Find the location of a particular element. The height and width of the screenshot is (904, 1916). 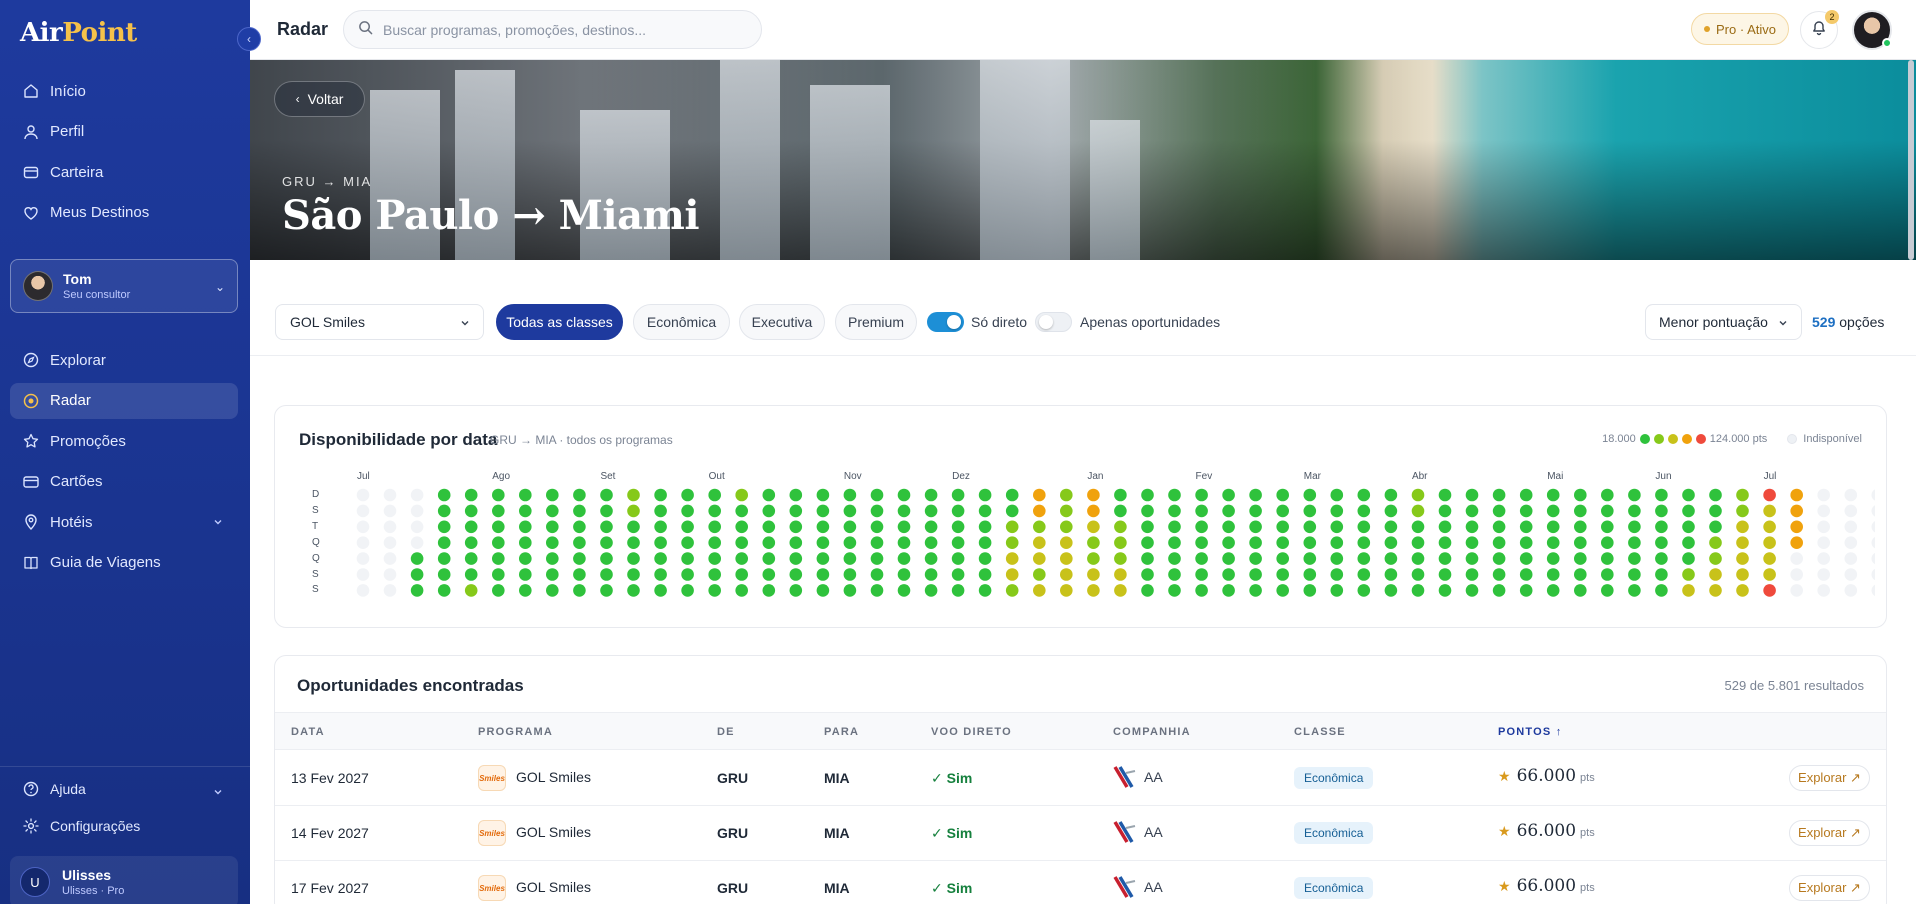

column-header-para: PARA is located at coordinates (841, 732).